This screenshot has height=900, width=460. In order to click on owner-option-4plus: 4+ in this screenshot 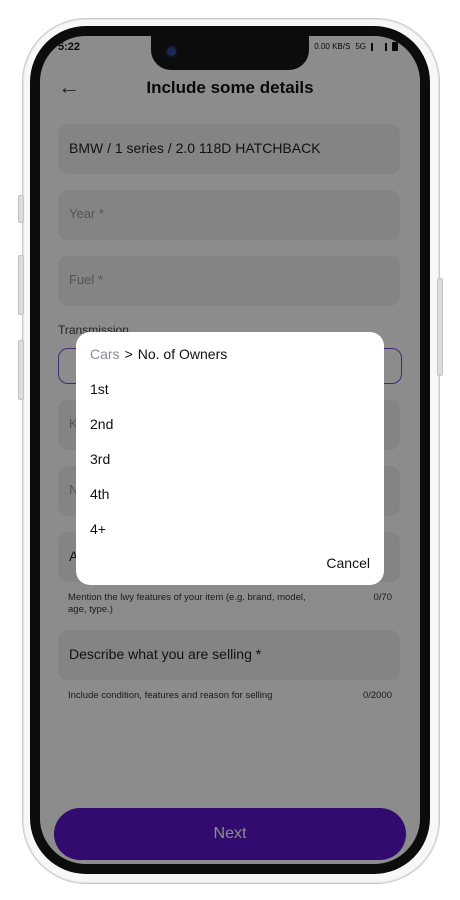, I will do `click(98, 529)`.